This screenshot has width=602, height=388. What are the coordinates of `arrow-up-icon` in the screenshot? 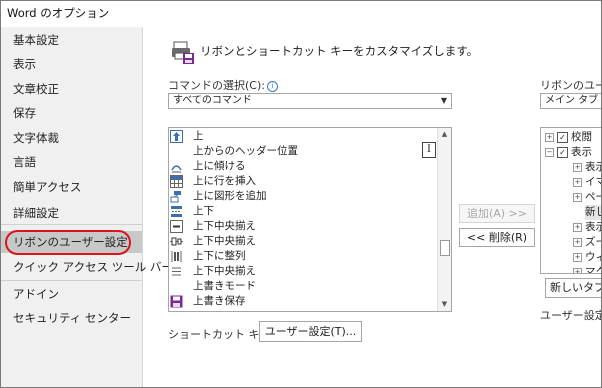 It's located at (176, 136).